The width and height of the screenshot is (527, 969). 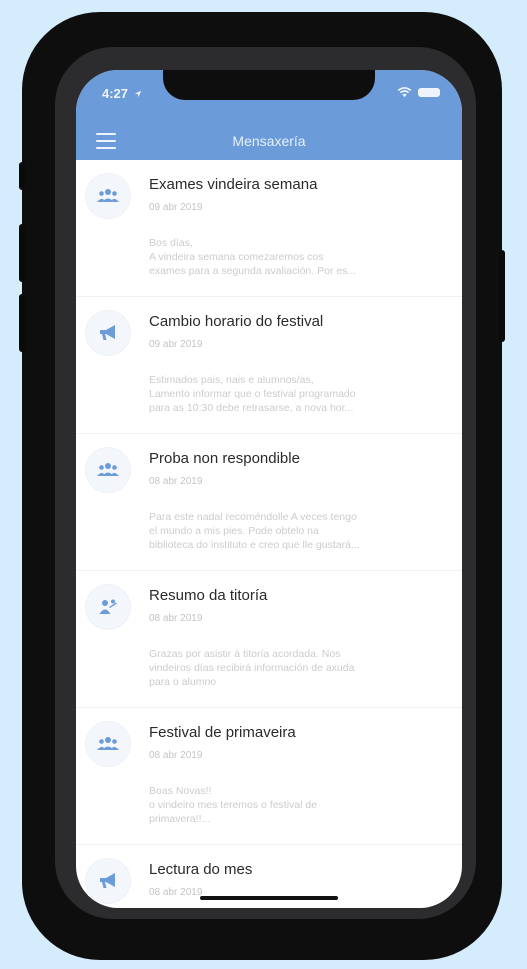 I want to click on status-time: 4:27, so click(x=122, y=93).